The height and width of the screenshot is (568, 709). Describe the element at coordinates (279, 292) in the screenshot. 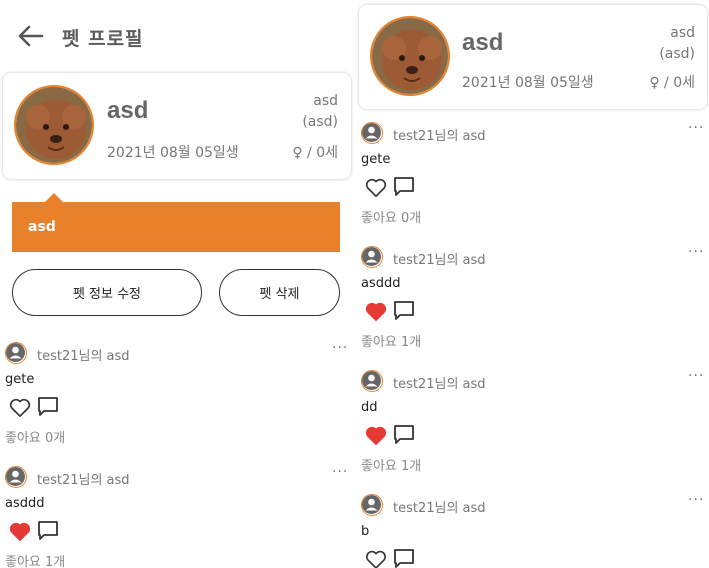

I see `delete-pet-button: 펫 삭제` at that location.